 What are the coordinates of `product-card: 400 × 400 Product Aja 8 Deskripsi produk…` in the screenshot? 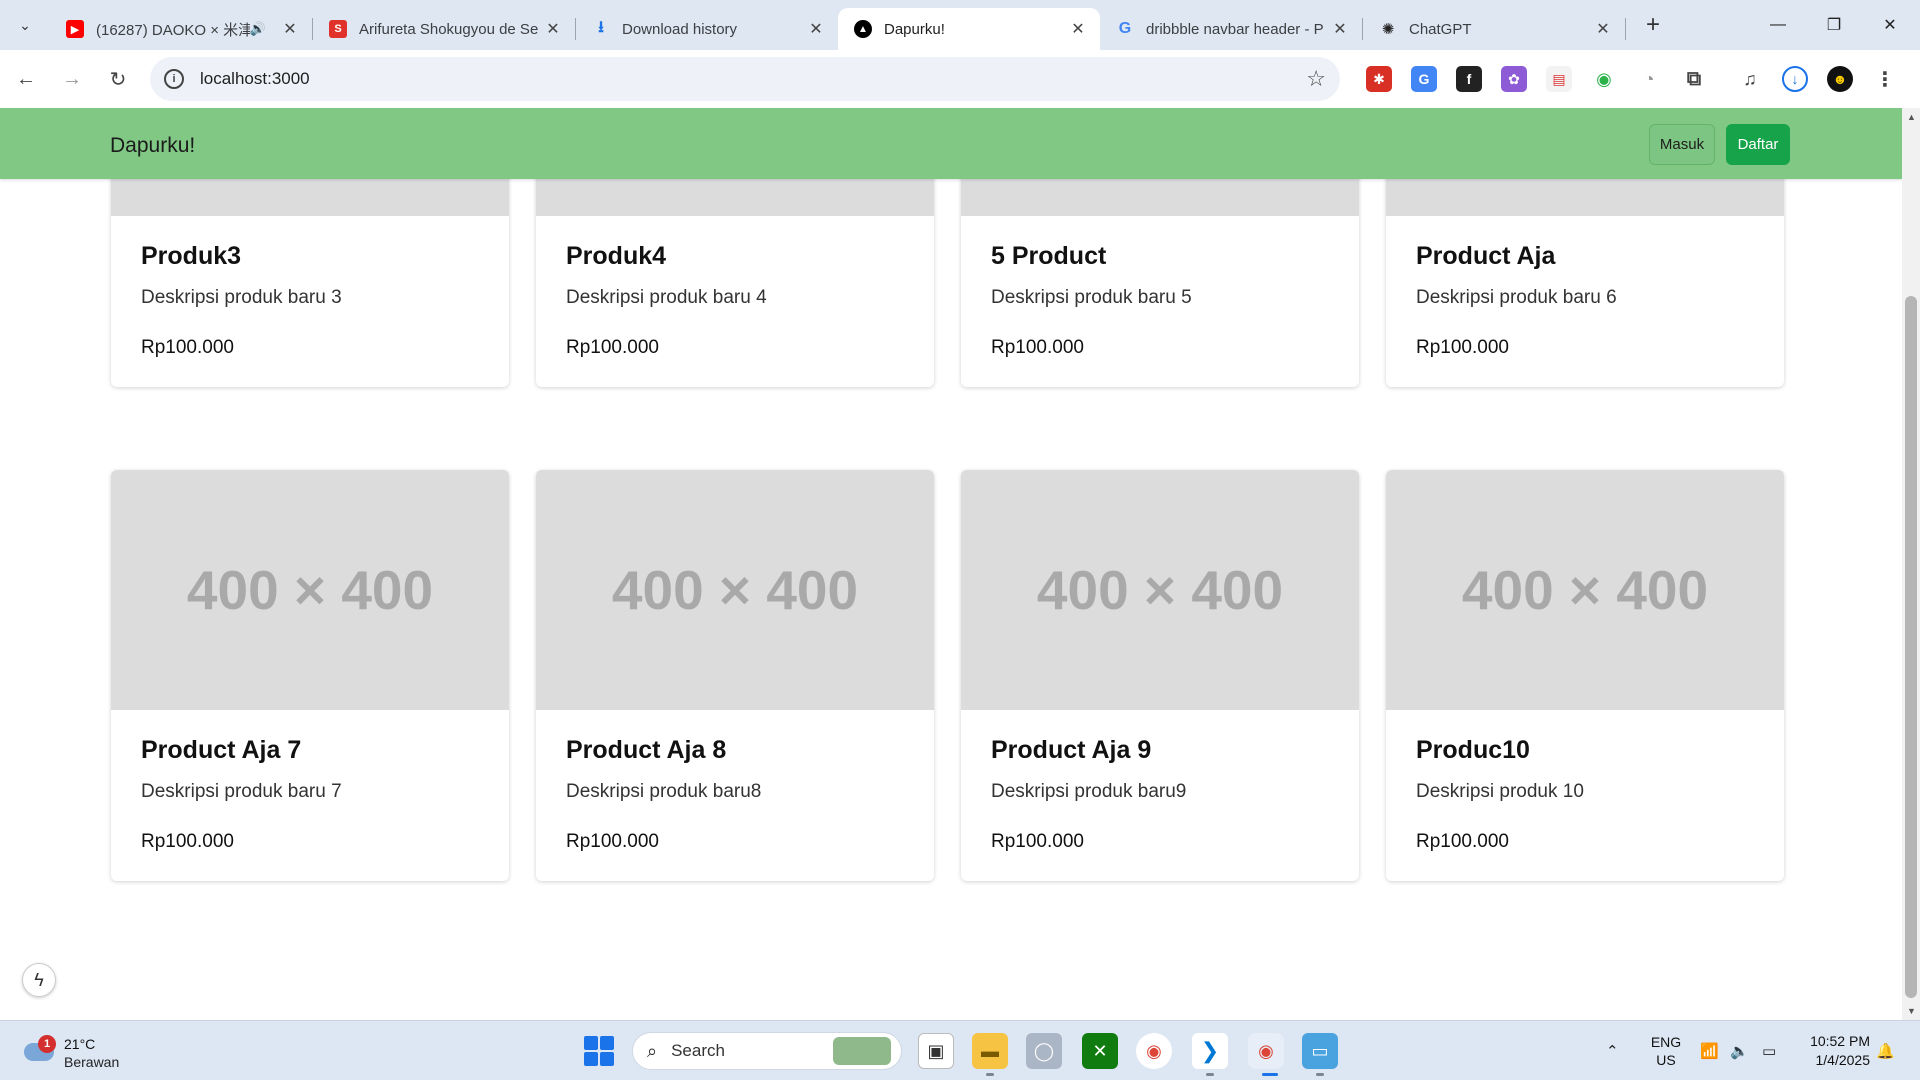 It's located at (735, 675).